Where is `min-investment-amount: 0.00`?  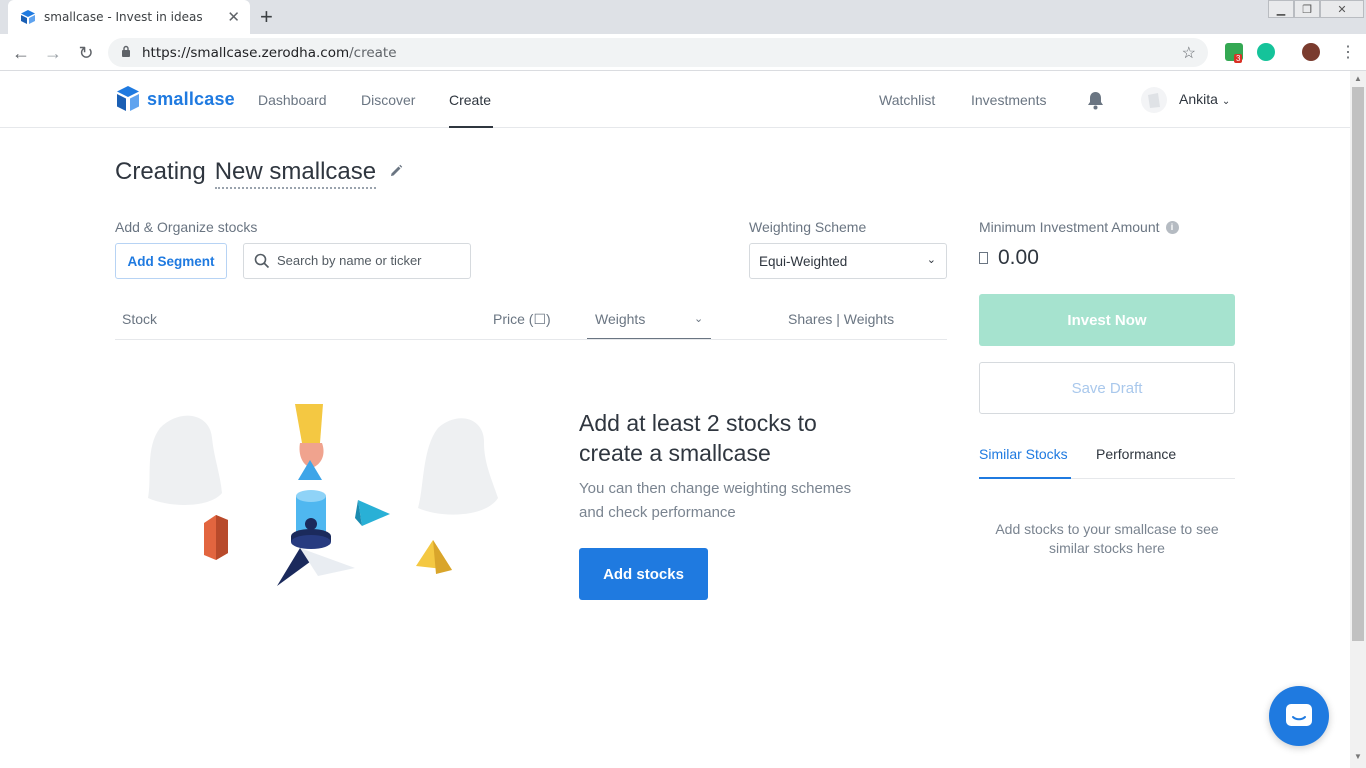
min-investment-amount: 0.00 is located at coordinates (1009, 258).